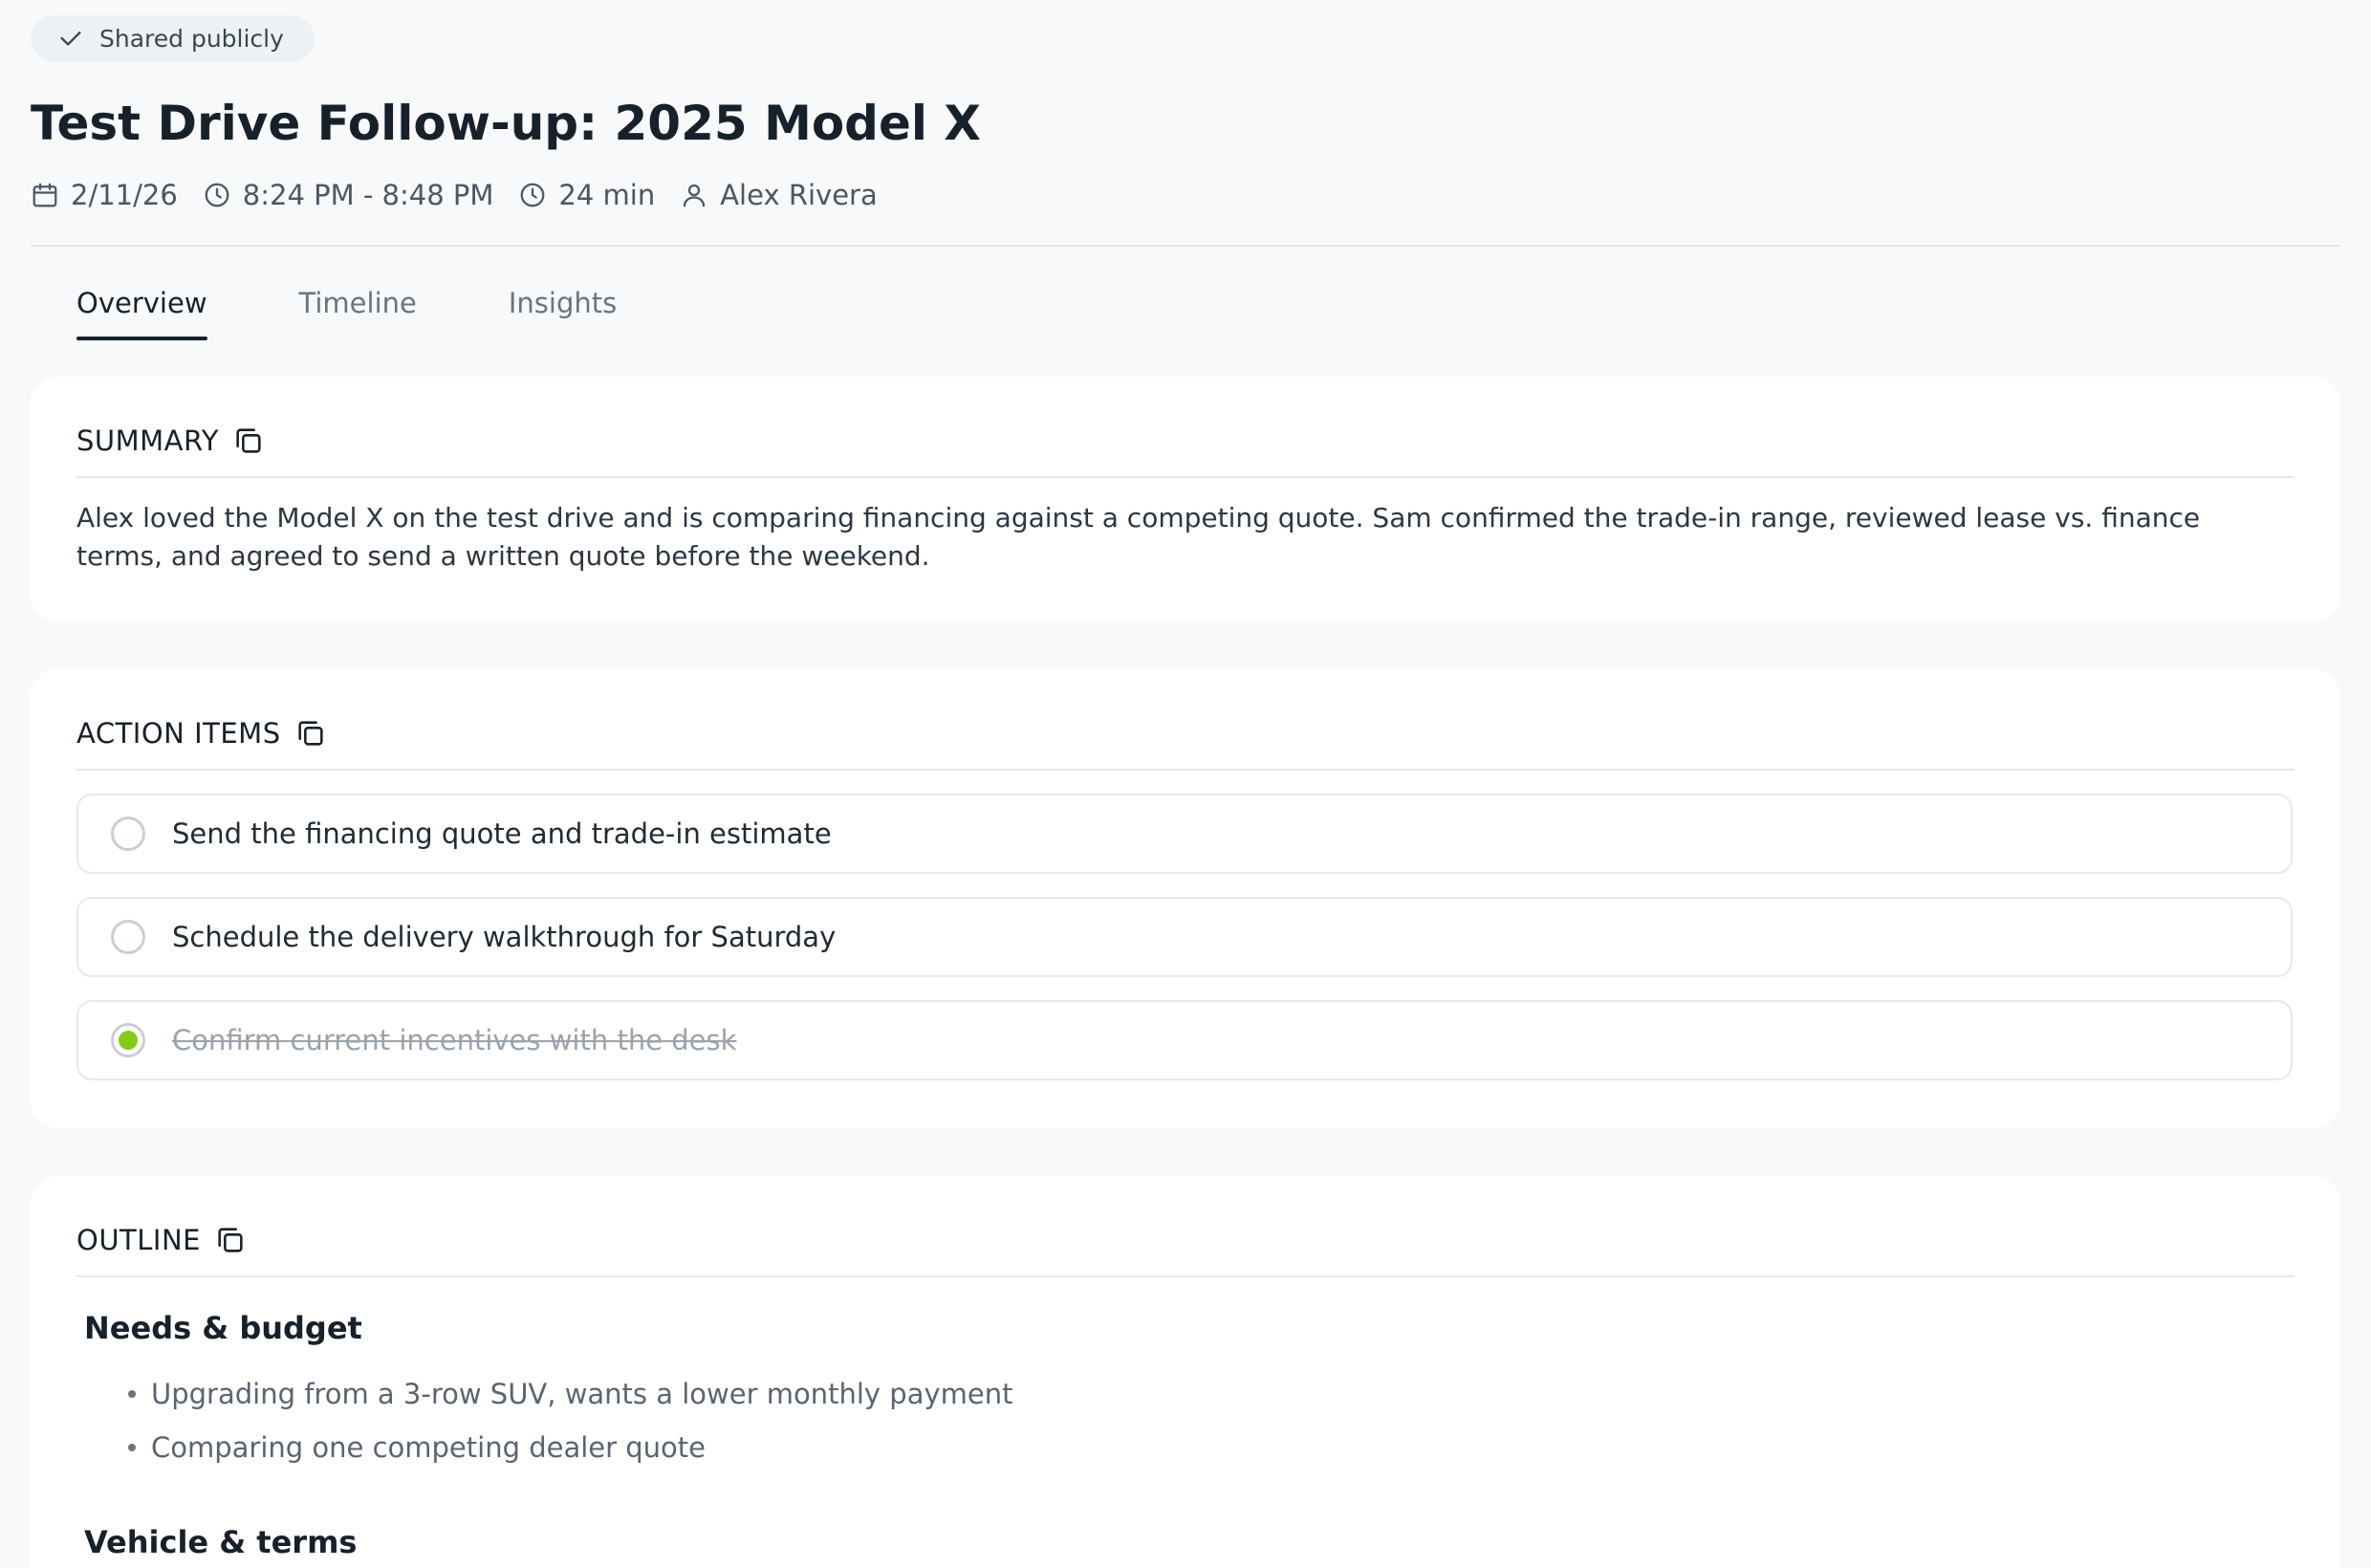 This screenshot has width=2371, height=1568. I want to click on summary-header: SUMMARY, so click(170, 441).